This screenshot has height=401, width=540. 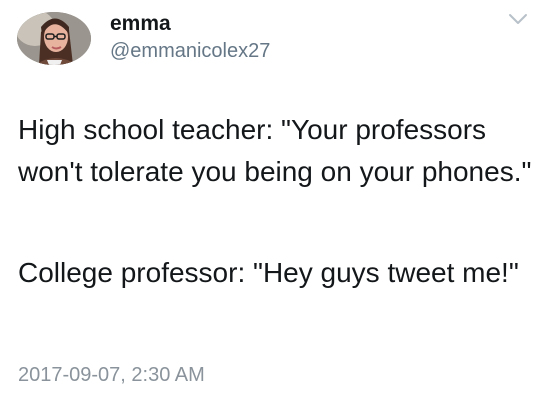 I want to click on avatar, so click(x=54, y=38).